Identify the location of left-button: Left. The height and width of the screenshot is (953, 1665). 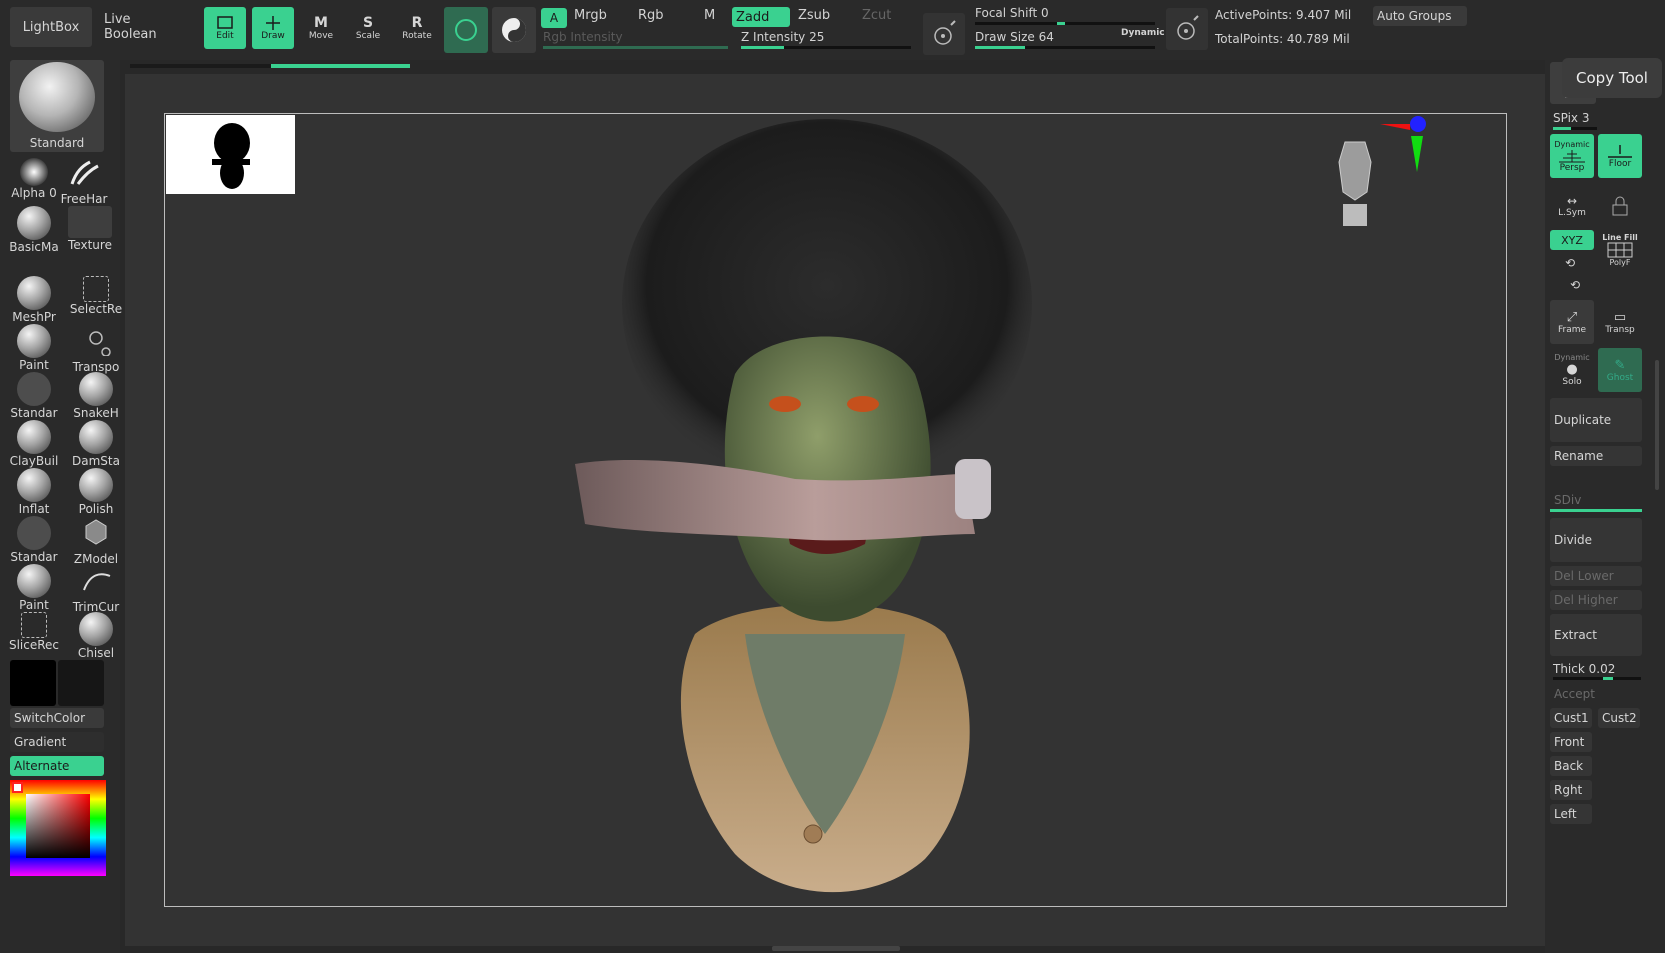
(1571, 814).